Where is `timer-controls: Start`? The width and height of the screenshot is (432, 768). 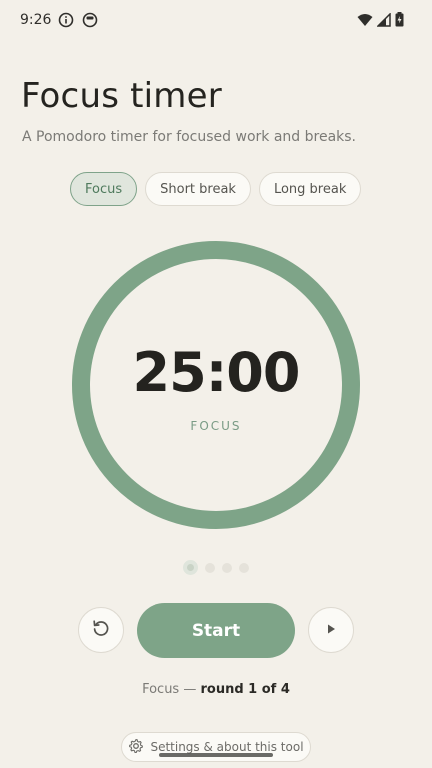 timer-controls: Start is located at coordinates (216, 631).